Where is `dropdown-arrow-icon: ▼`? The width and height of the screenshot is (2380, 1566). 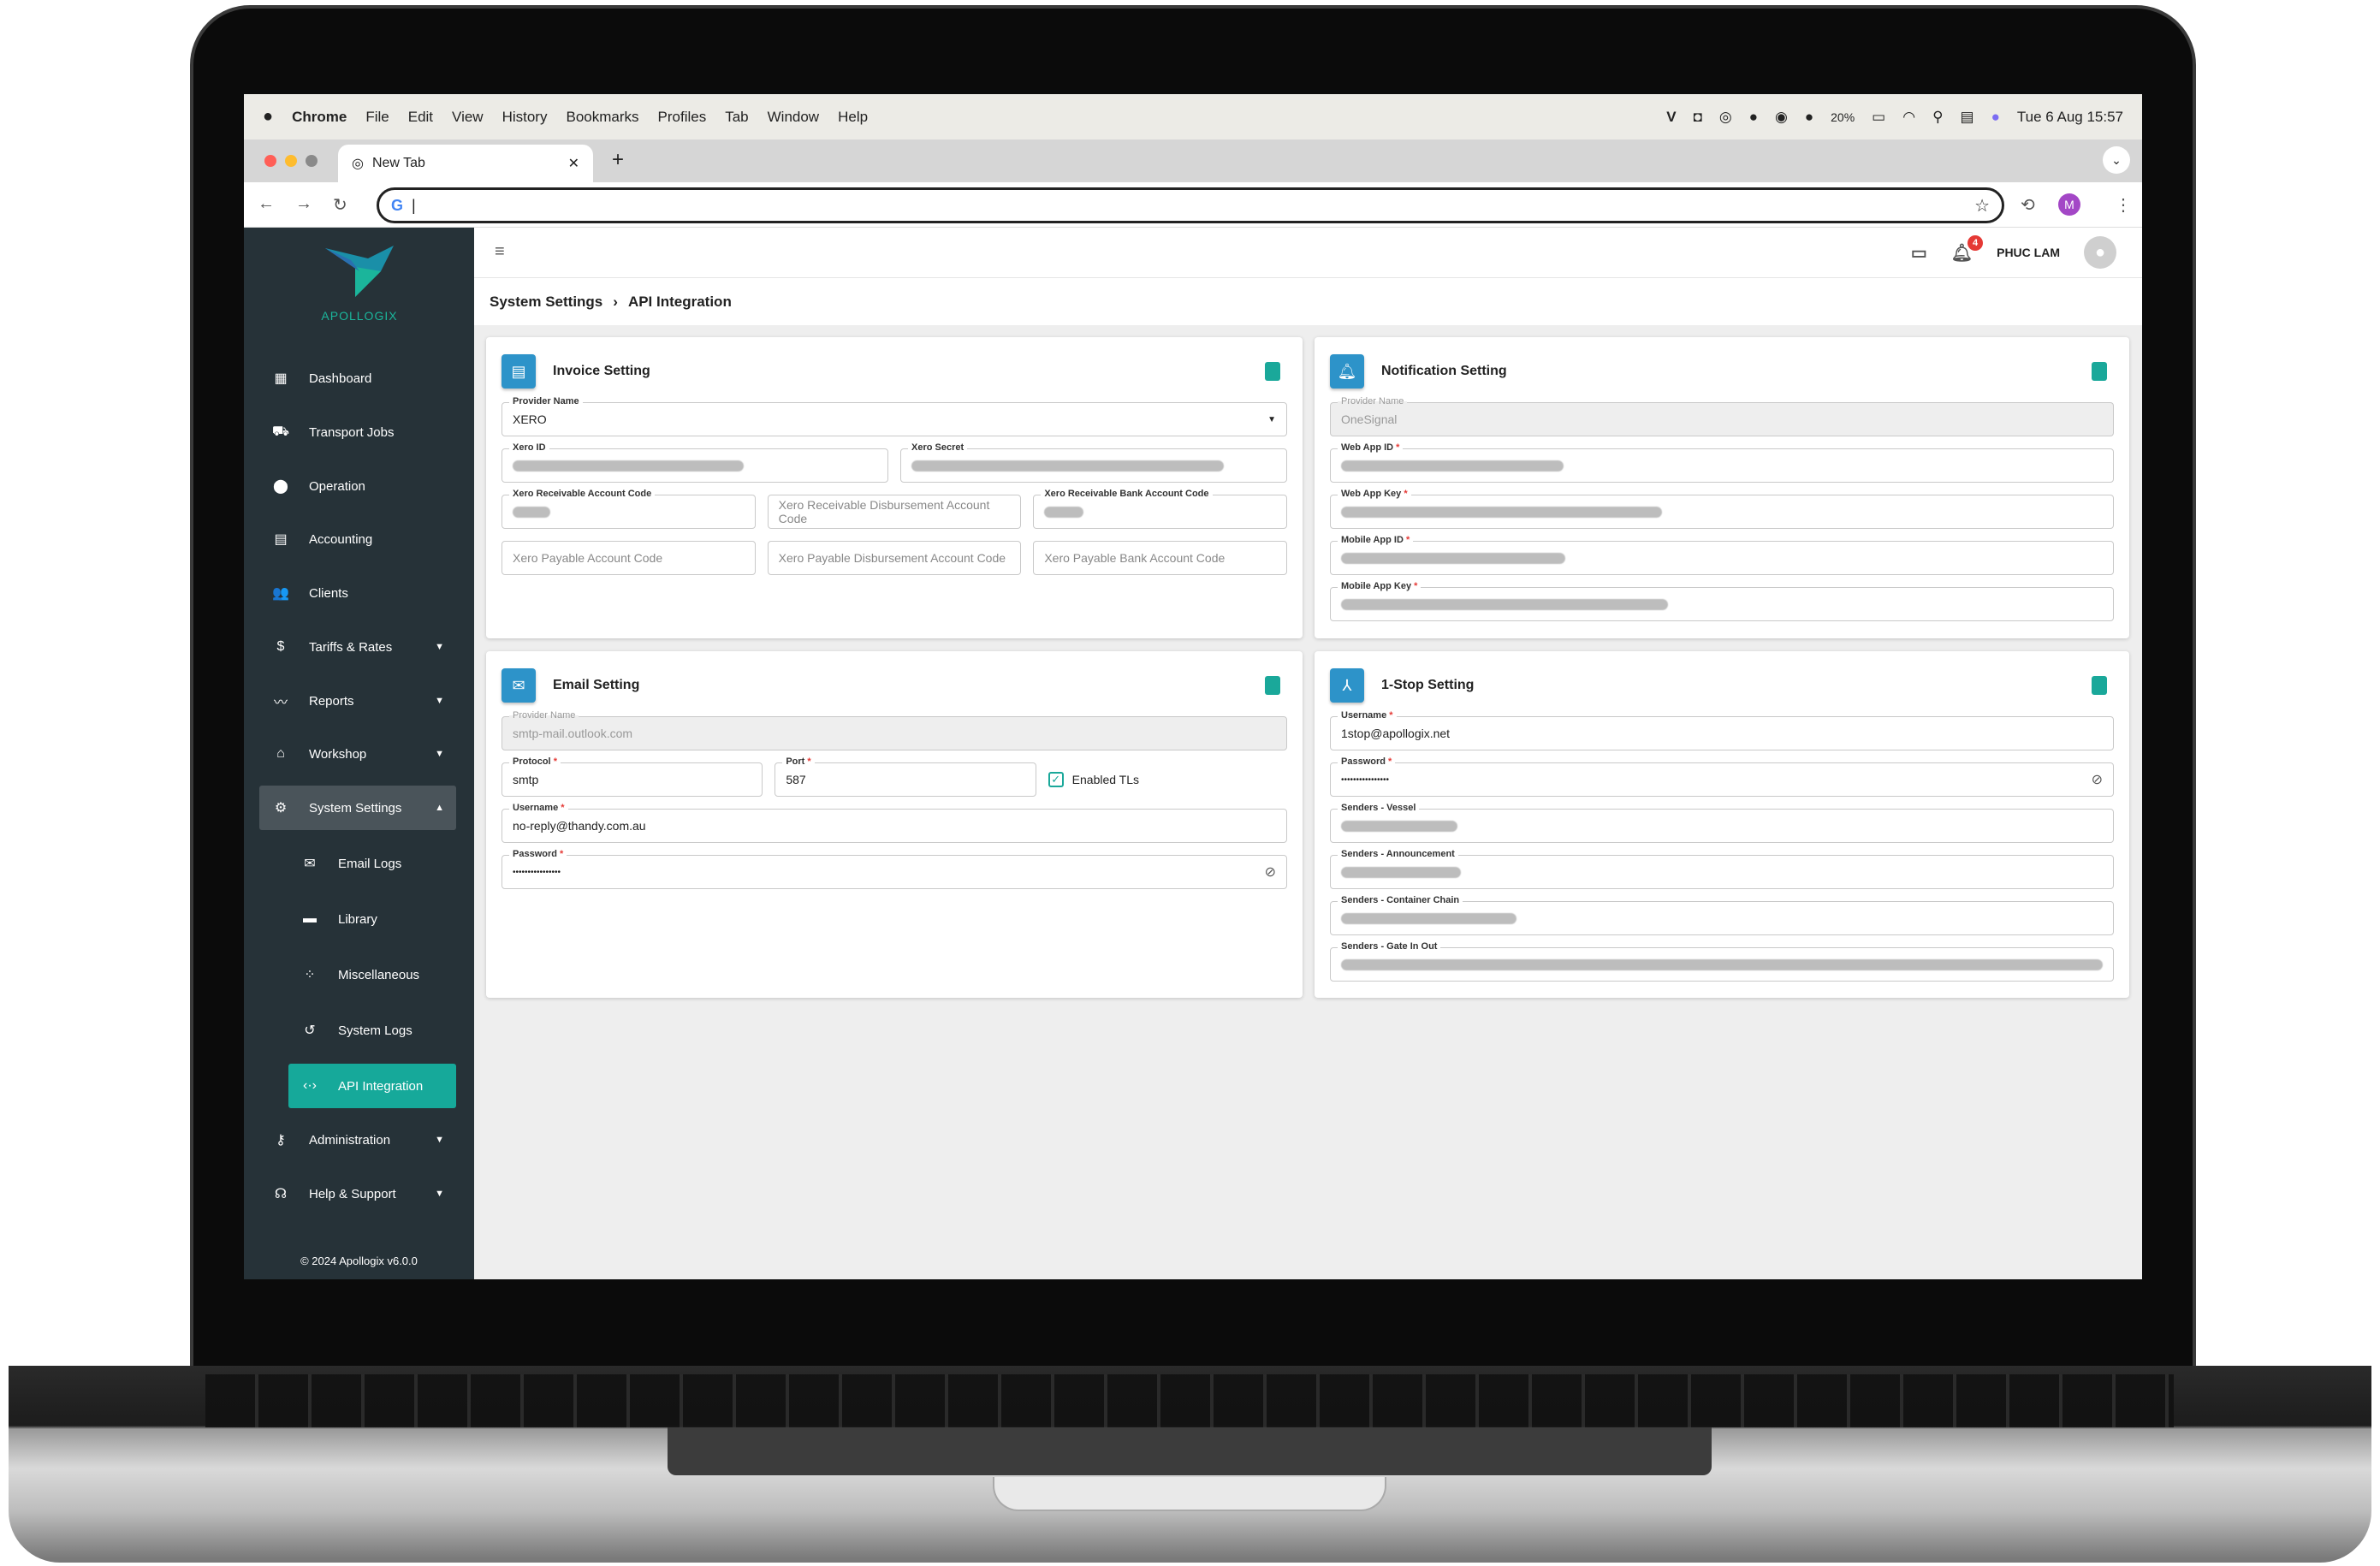 dropdown-arrow-icon: ▼ is located at coordinates (1271, 419).